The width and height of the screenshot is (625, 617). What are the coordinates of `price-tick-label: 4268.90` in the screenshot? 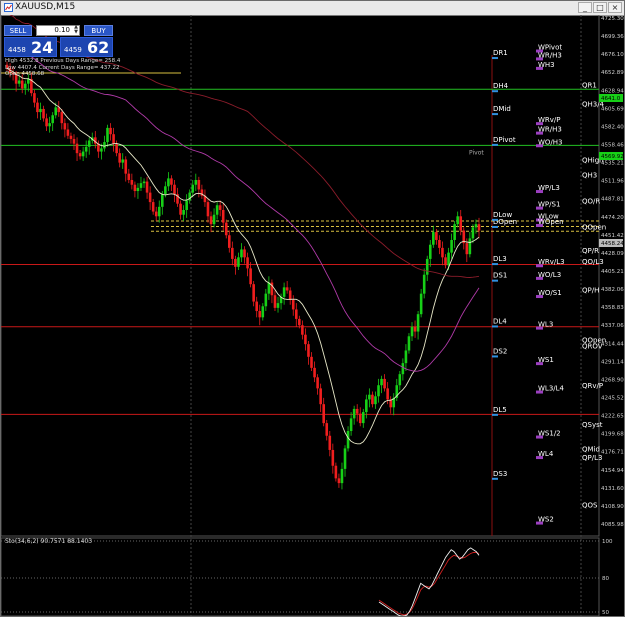 It's located at (612, 380).